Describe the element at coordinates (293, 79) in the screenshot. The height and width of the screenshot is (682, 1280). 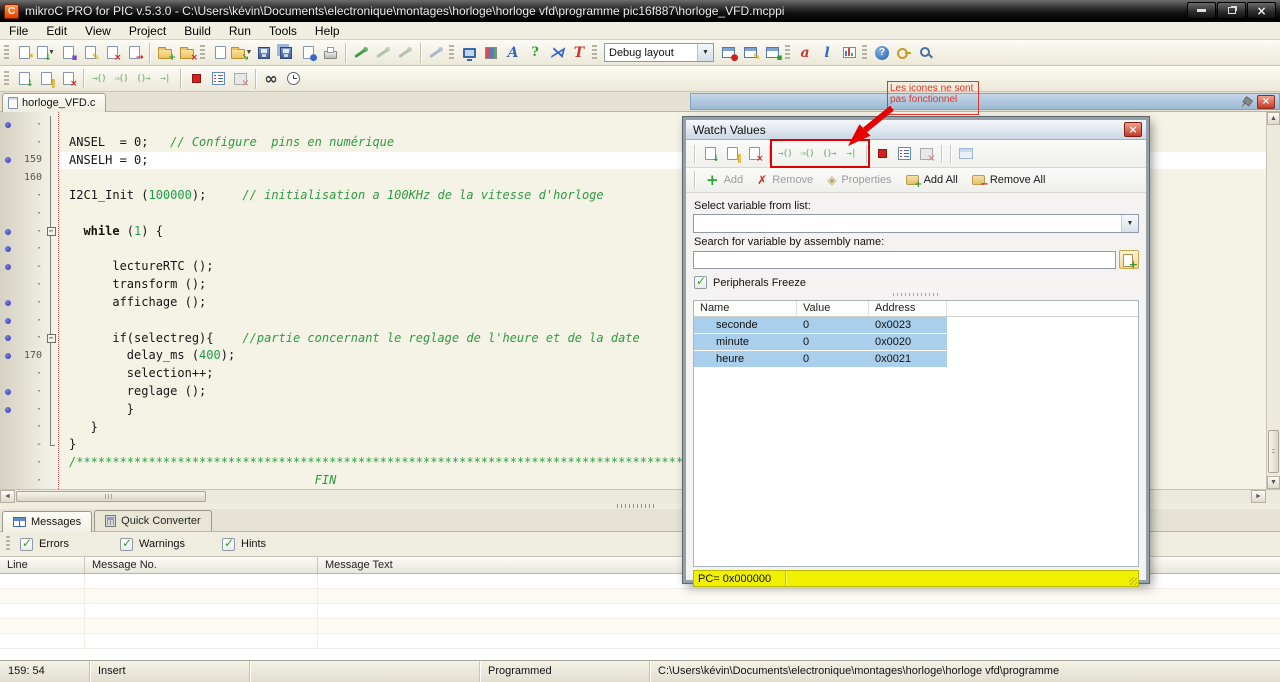
I see `stopwatch-icon` at that location.